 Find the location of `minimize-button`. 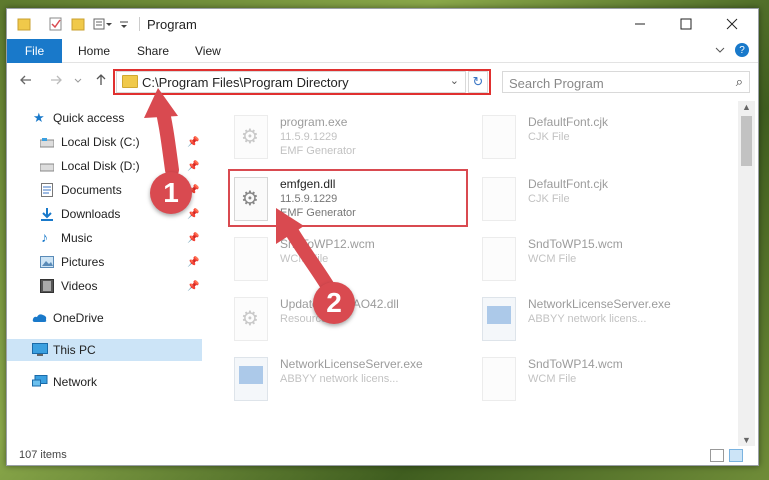

minimize-button is located at coordinates (640, 24).